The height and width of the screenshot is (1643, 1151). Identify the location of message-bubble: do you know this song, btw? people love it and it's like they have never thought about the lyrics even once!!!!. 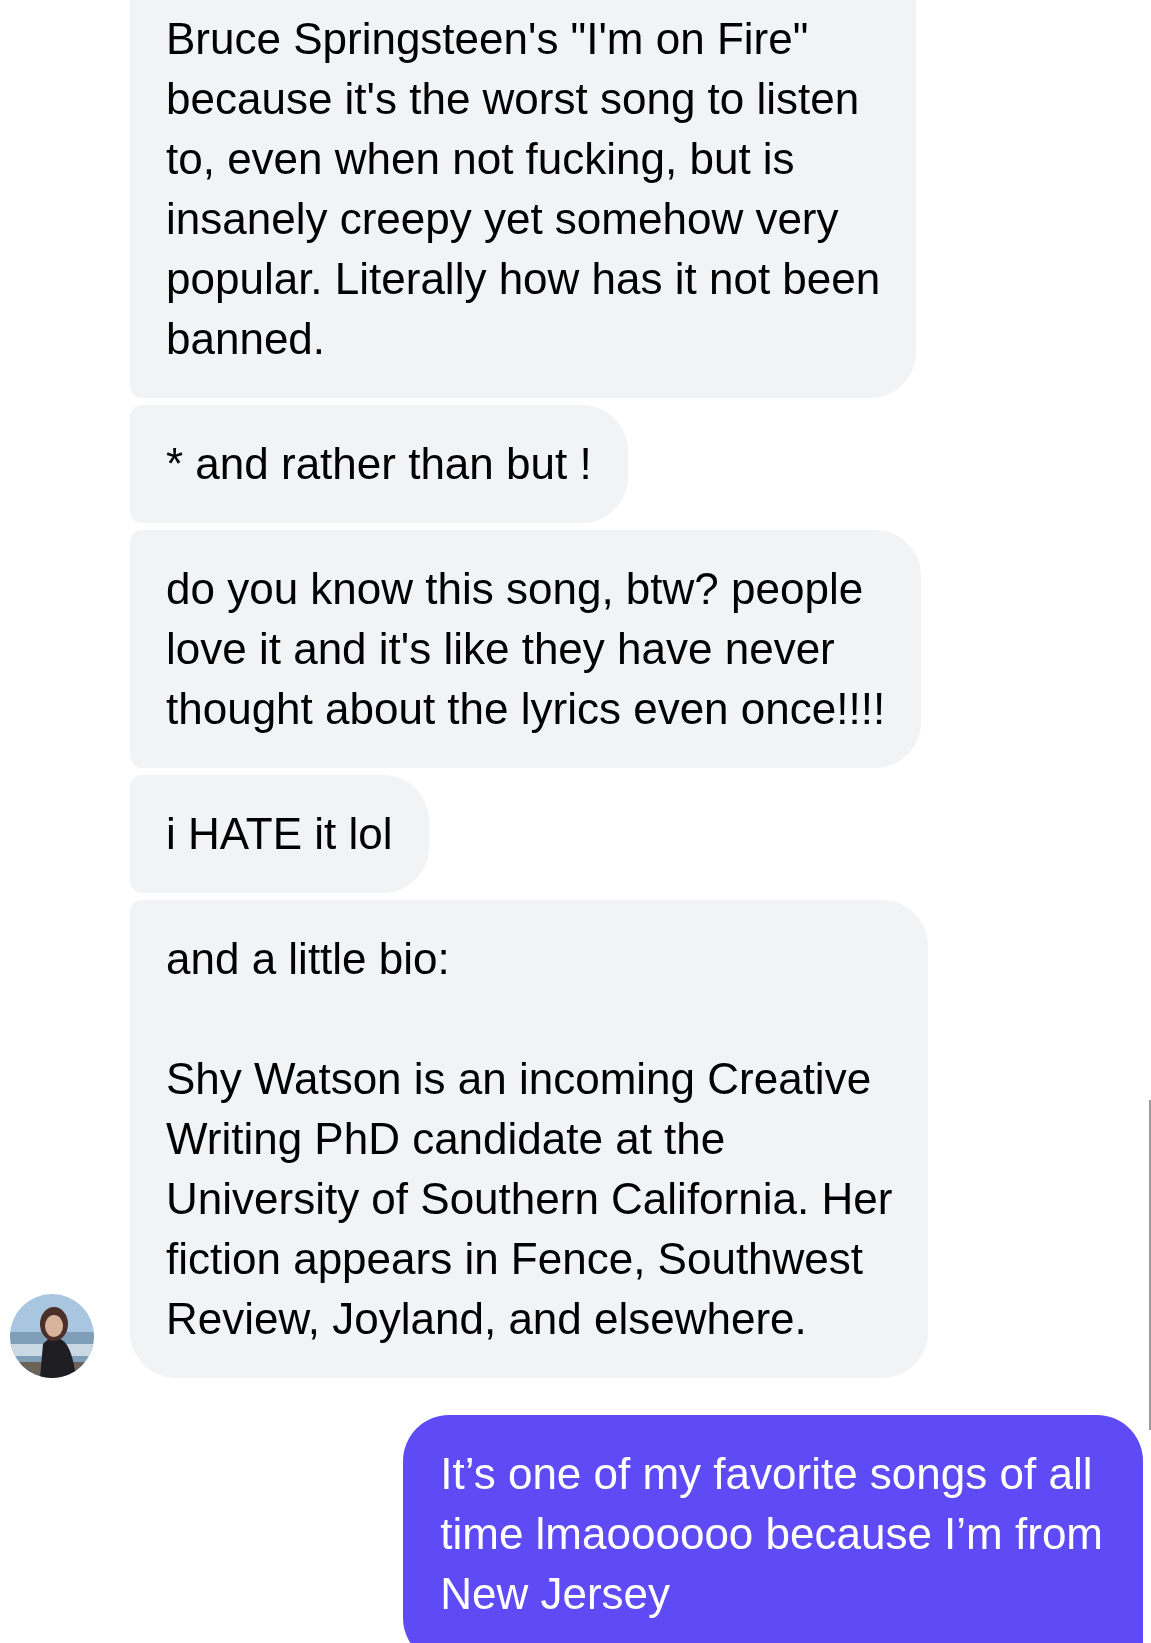
(526, 649).